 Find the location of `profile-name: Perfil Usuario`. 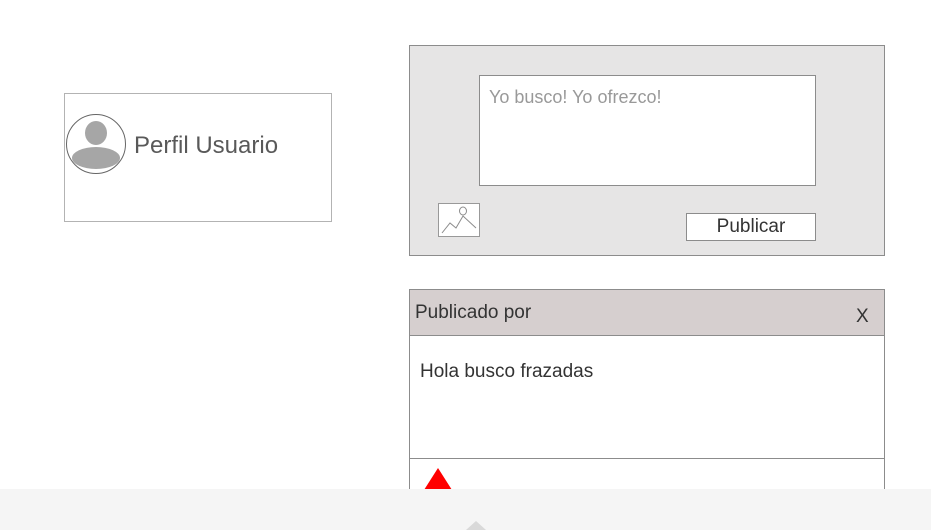

profile-name: Perfil Usuario is located at coordinates (206, 146).